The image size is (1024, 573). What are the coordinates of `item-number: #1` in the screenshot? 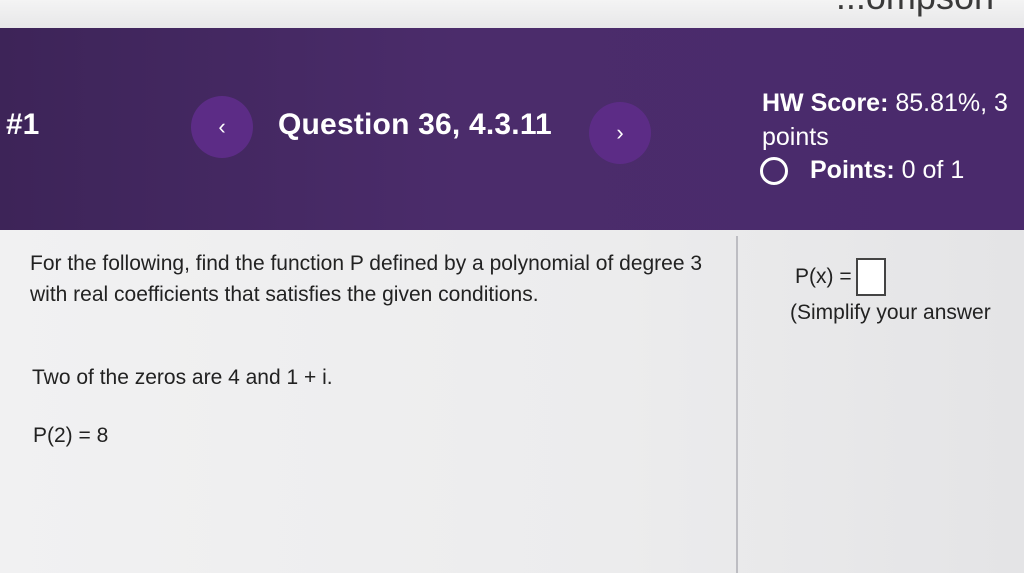 It's located at (23, 124).